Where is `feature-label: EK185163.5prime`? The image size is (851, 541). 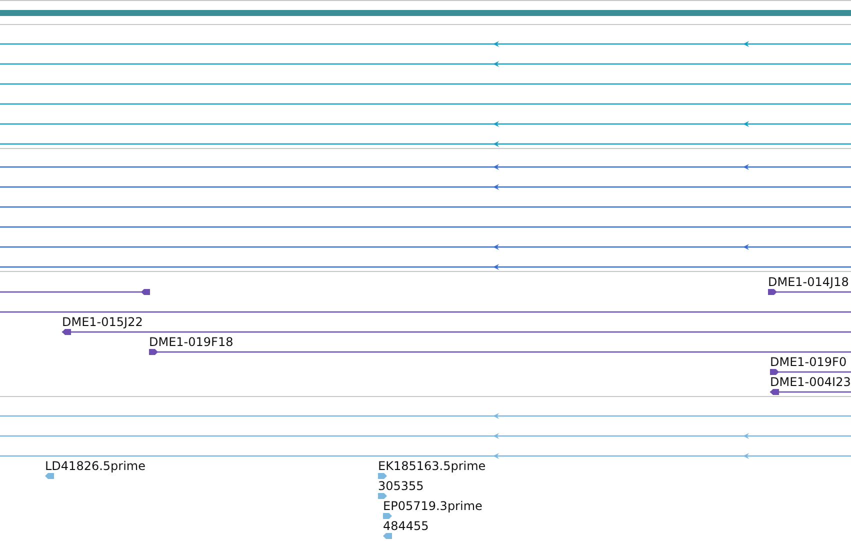 feature-label: EK185163.5prime is located at coordinates (432, 466).